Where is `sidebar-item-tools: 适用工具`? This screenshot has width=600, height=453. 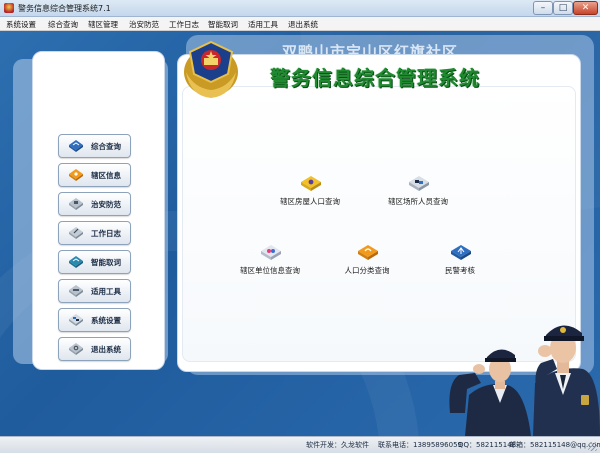
sidebar-item-tools: 适用工具 is located at coordinates (94, 291).